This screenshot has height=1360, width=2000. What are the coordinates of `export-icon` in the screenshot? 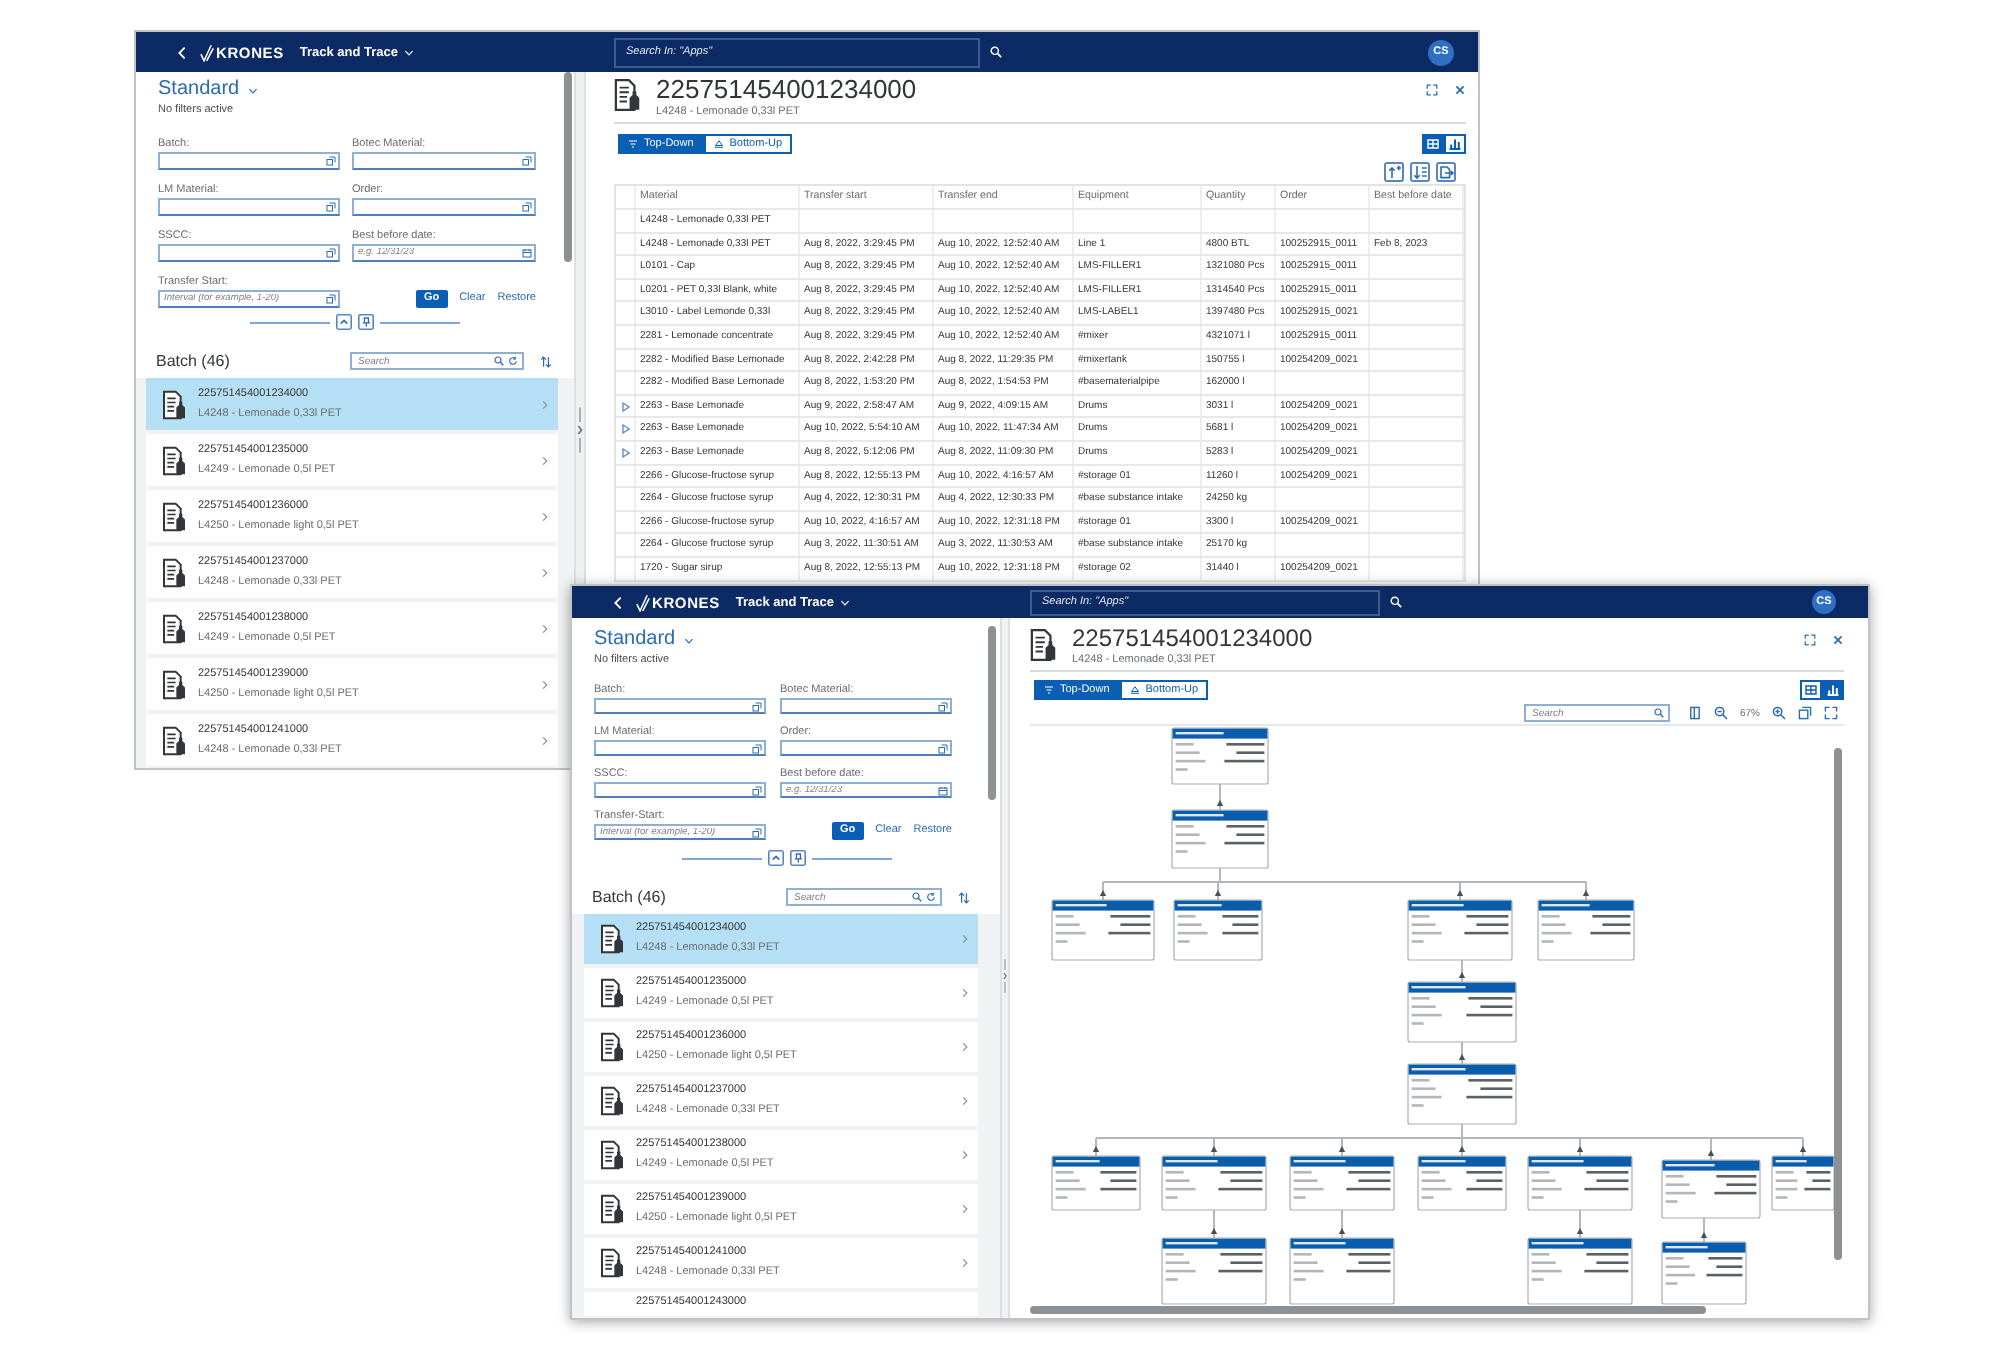 It's located at (1446, 172).